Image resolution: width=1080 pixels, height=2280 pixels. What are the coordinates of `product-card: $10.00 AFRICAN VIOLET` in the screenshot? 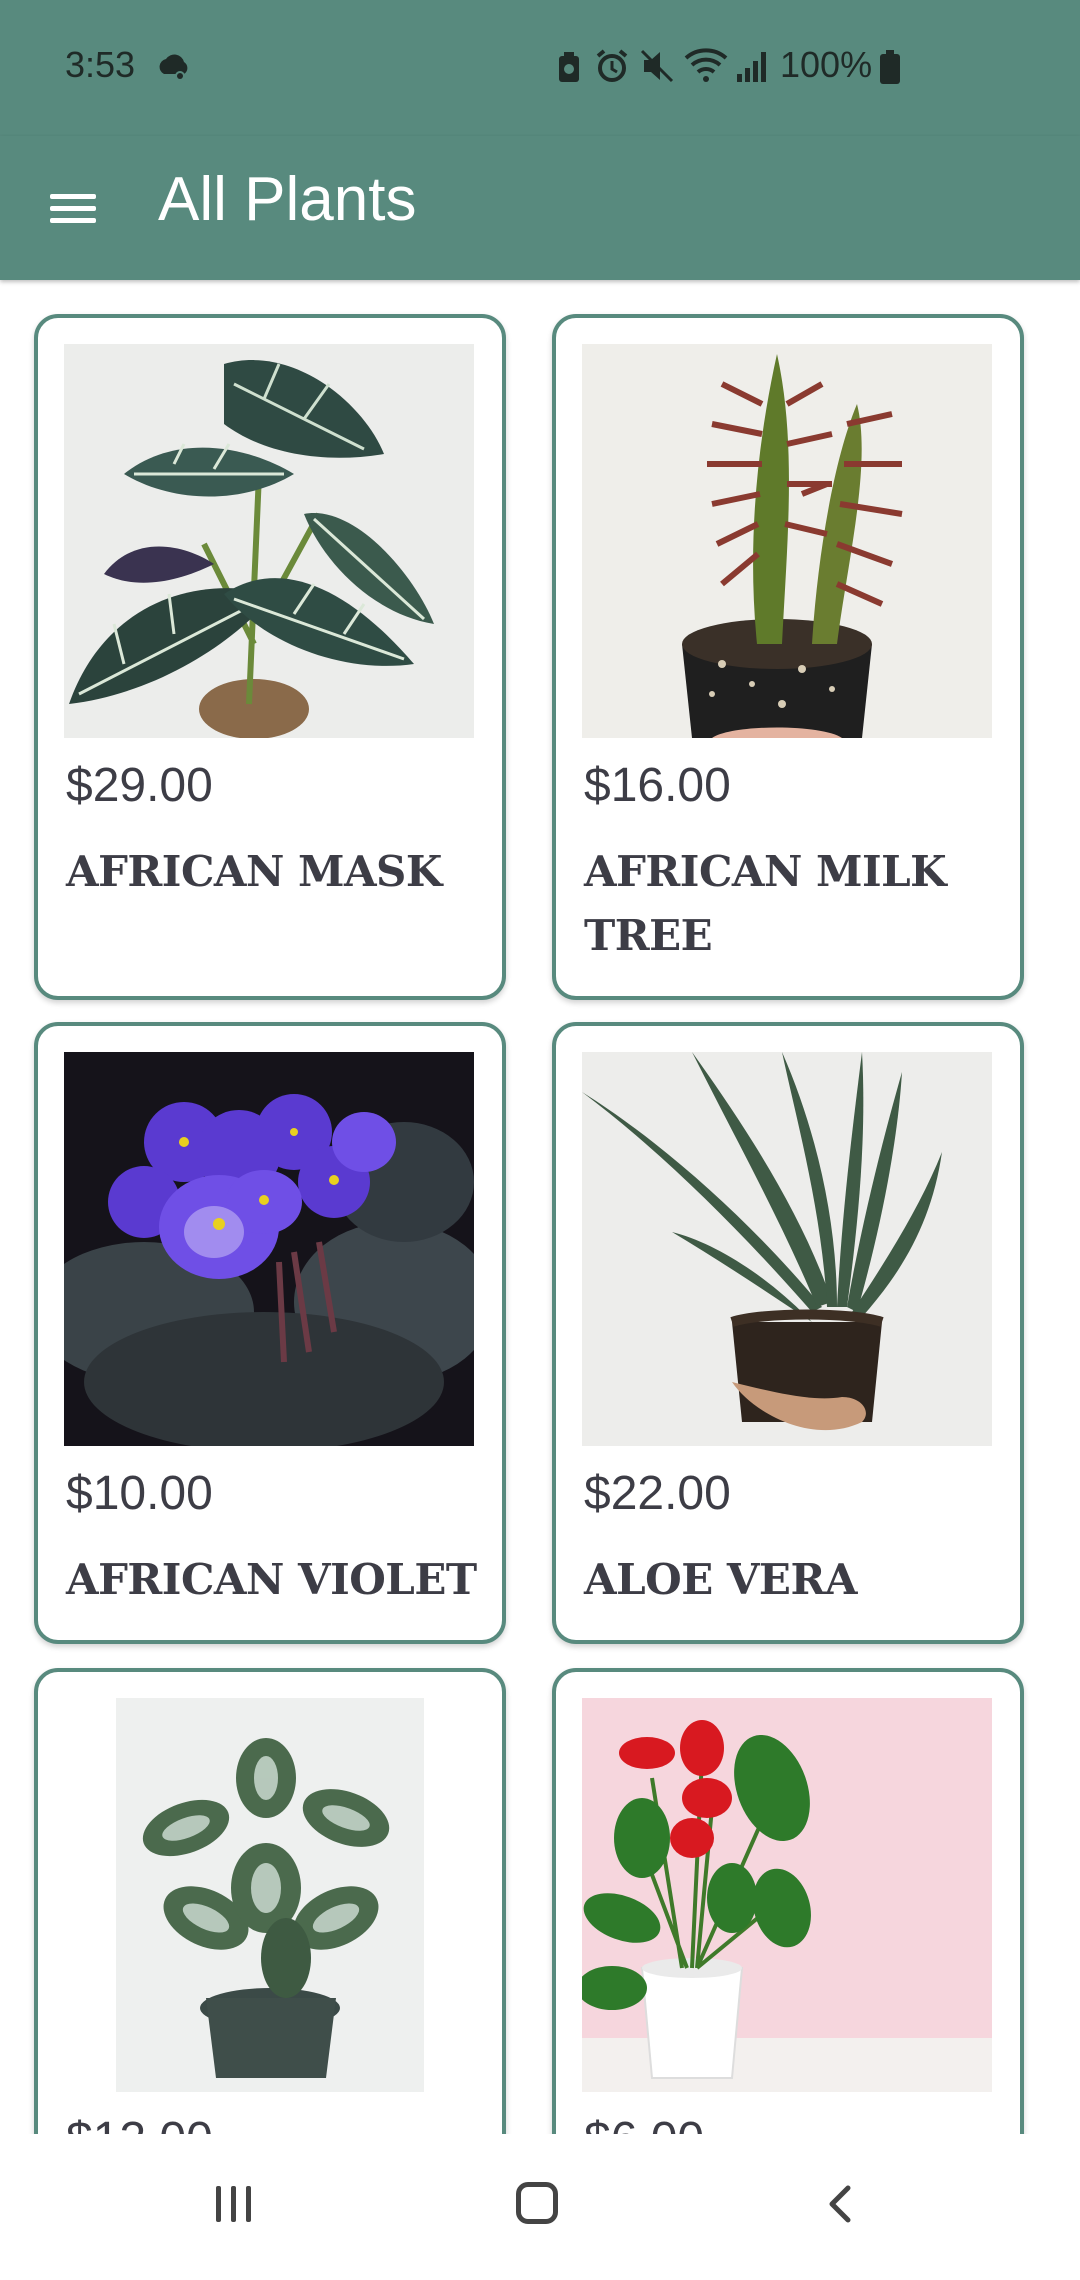 It's located at (270, 1333).